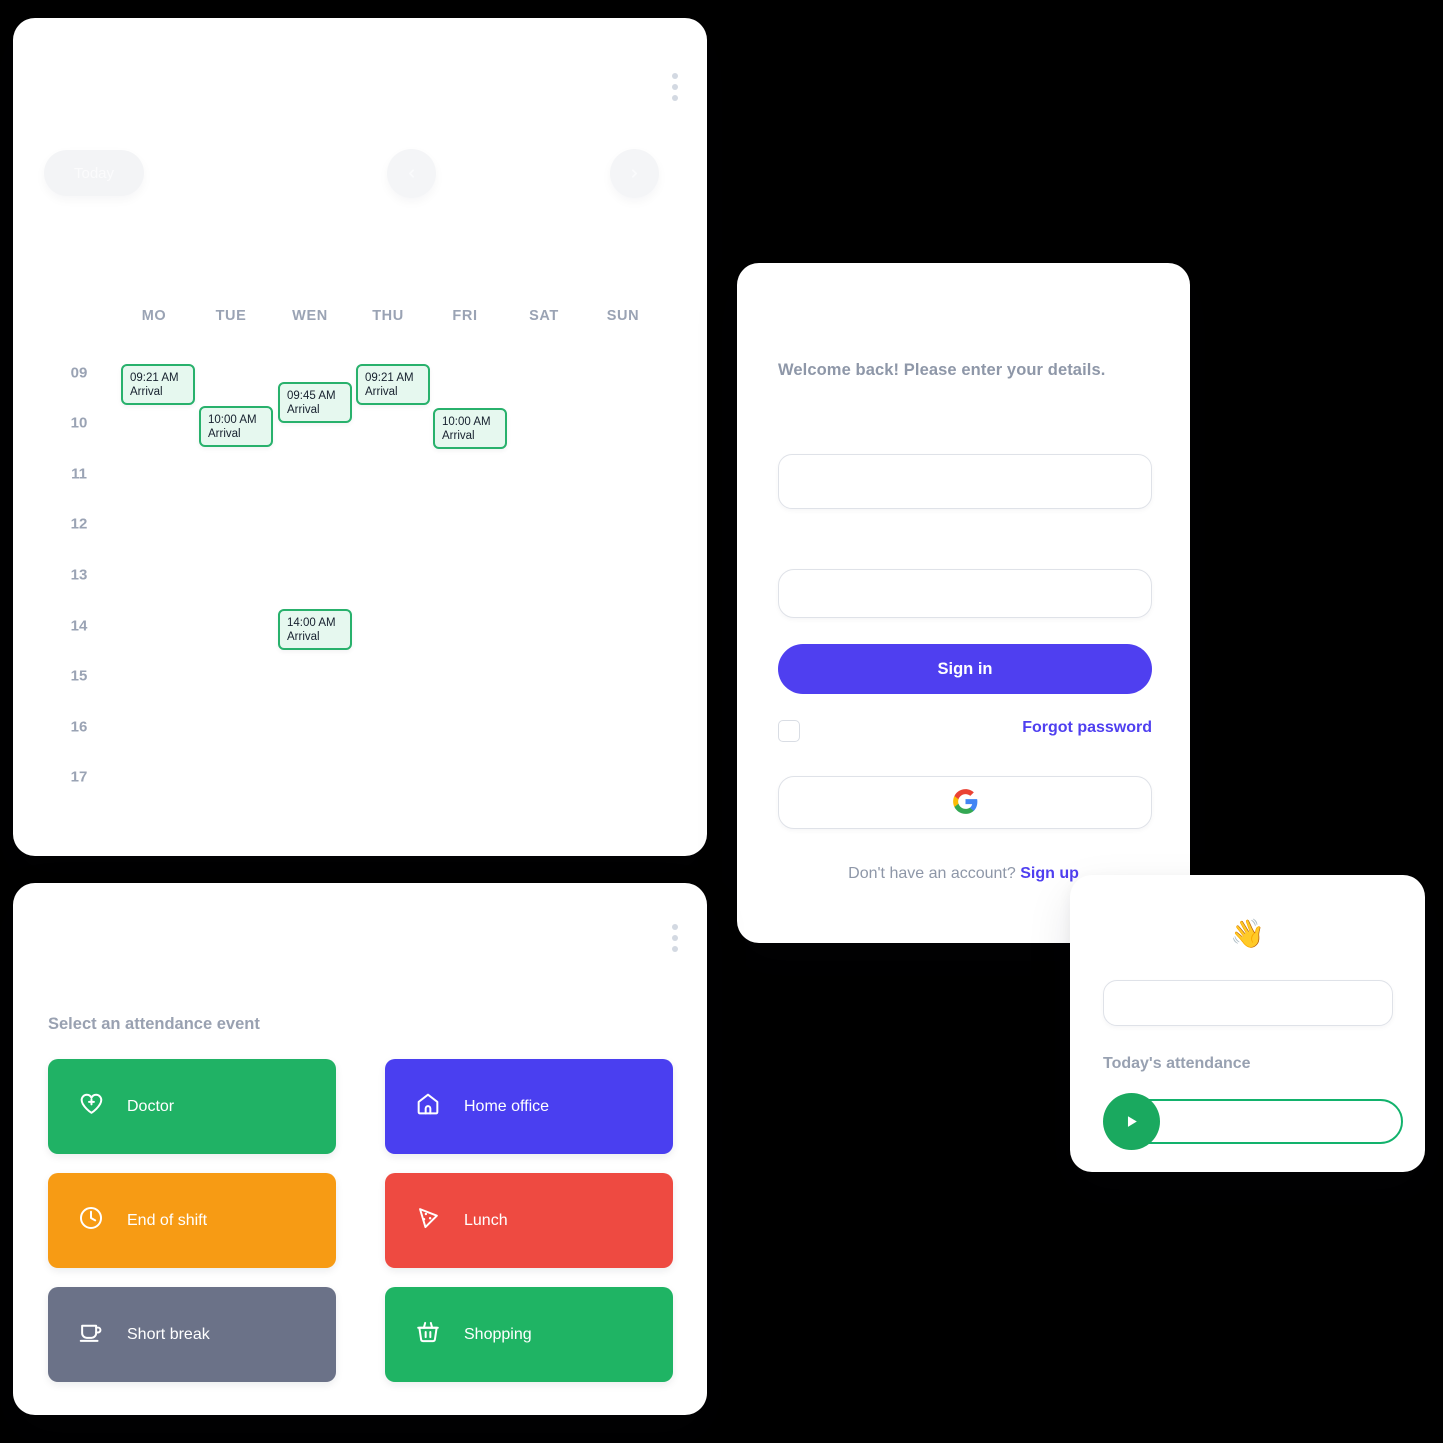 This screenshot has height=1443, width=1443. Describe the element at coordinates (965, 593) in the screenshot. I see `password-field` at that location.